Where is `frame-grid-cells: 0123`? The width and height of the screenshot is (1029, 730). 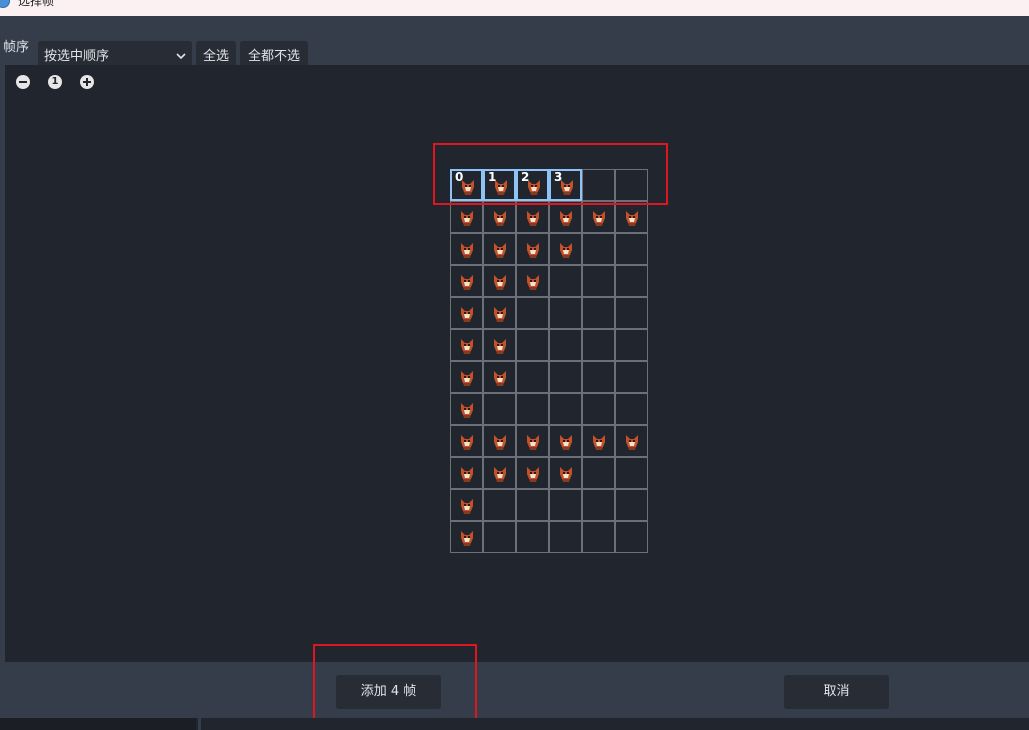 frame-grid-cells: 0123 is located at coordinates (549, 361).